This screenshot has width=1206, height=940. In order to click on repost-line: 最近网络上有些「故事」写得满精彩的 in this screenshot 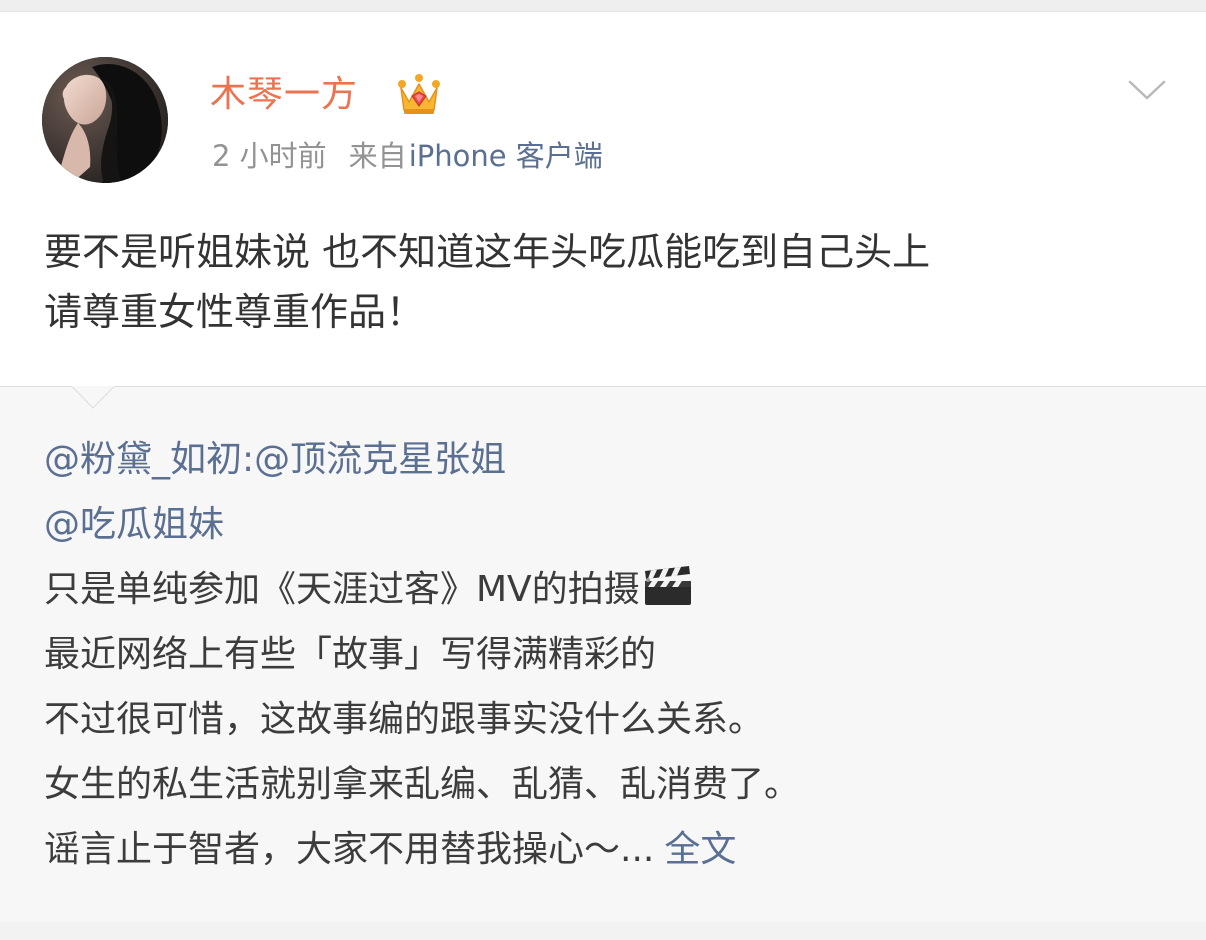, I will do `click(350, 654)`.